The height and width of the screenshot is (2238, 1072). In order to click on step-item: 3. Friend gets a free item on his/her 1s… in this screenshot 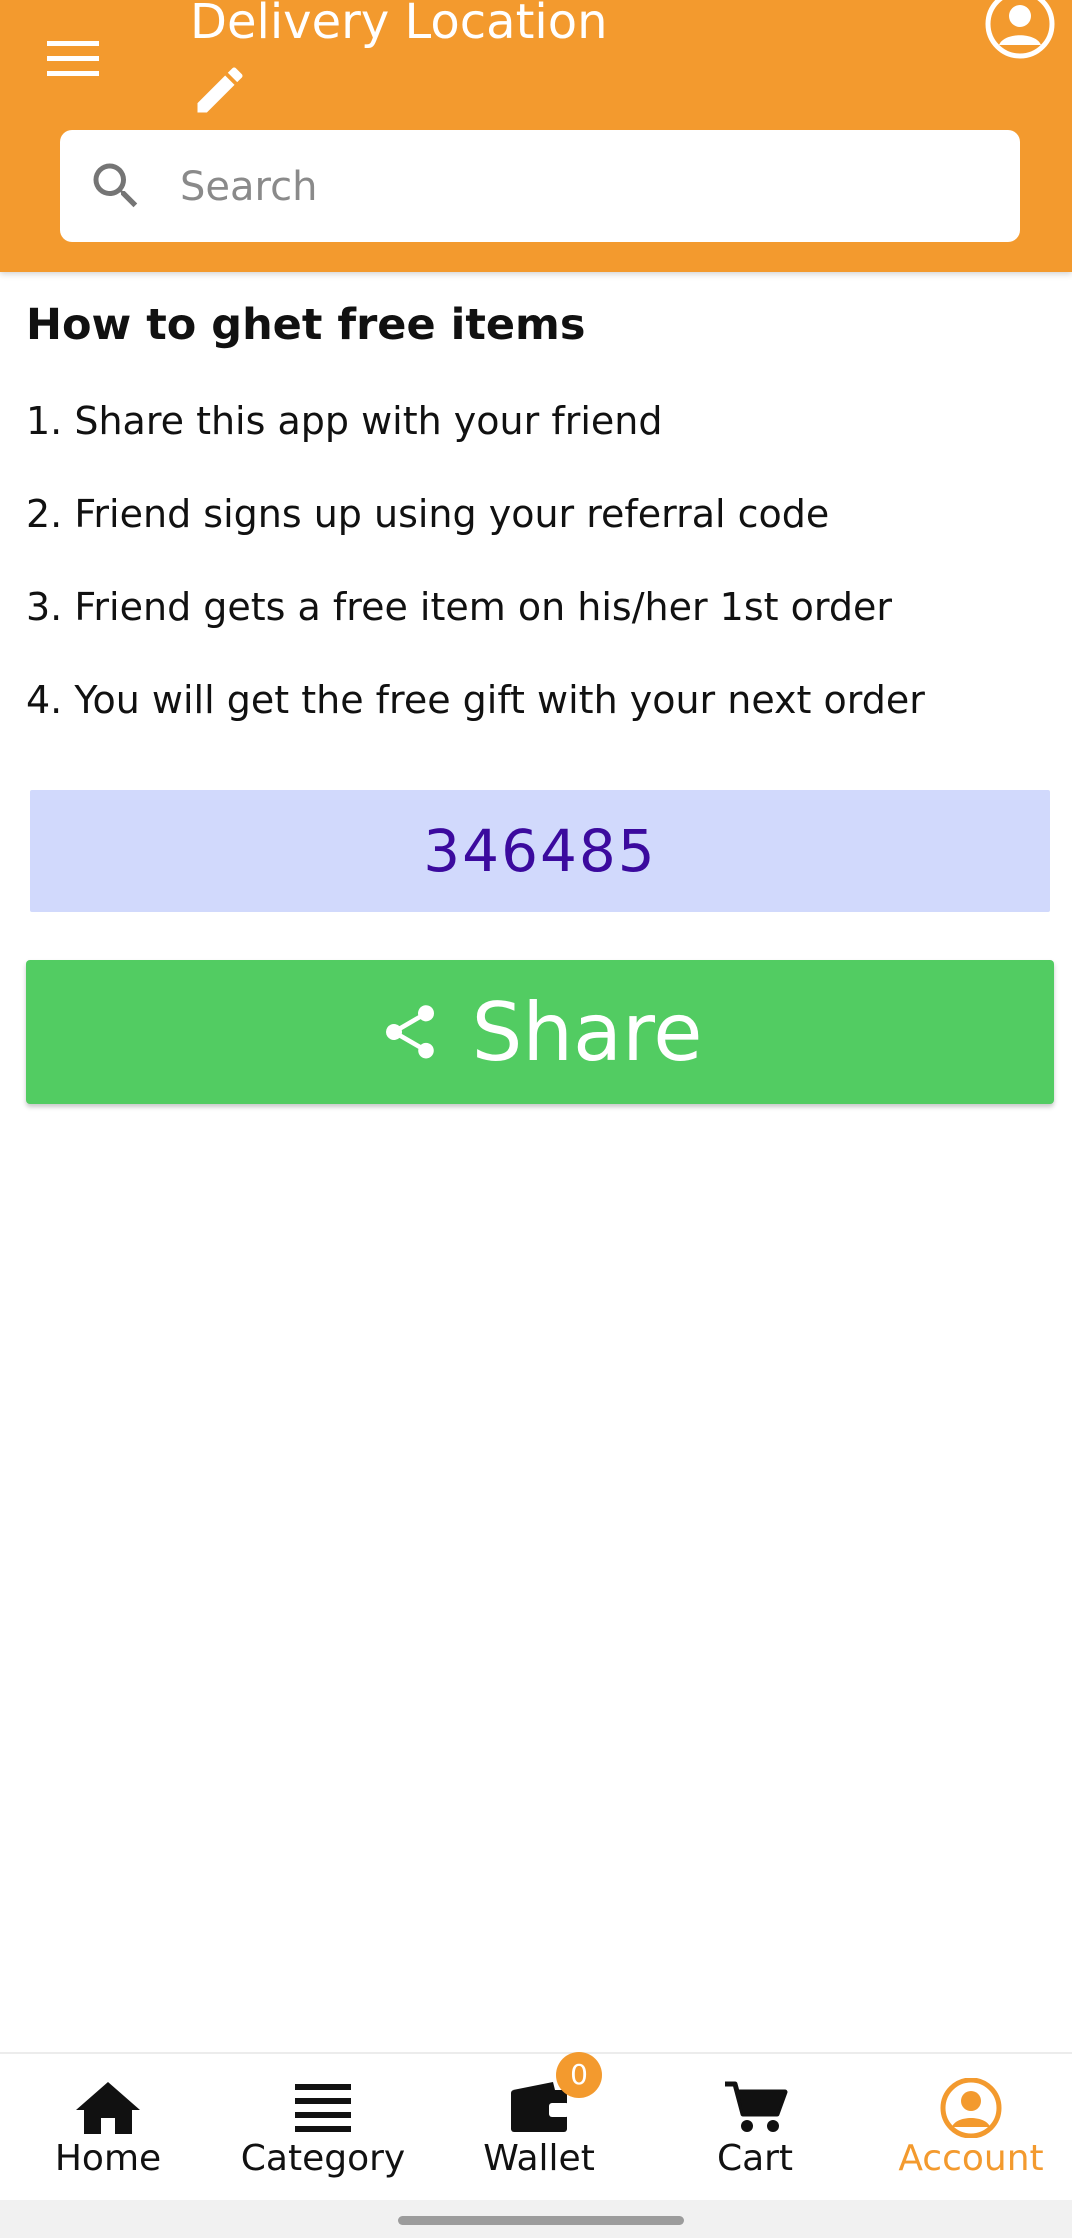, I will do `click(459, 607)`.